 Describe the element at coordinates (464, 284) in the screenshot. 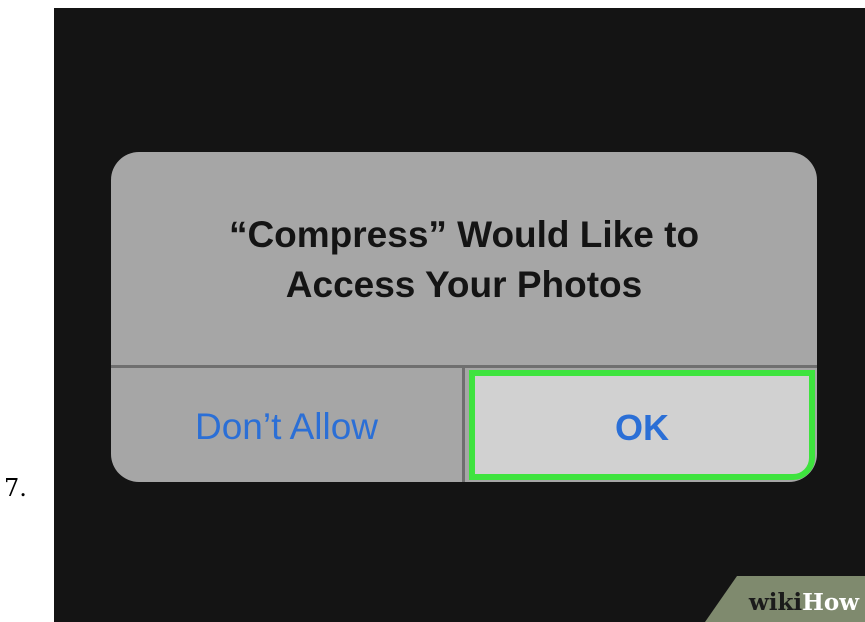

I see `alert-title-line-2: Access Your Photos` at that location.